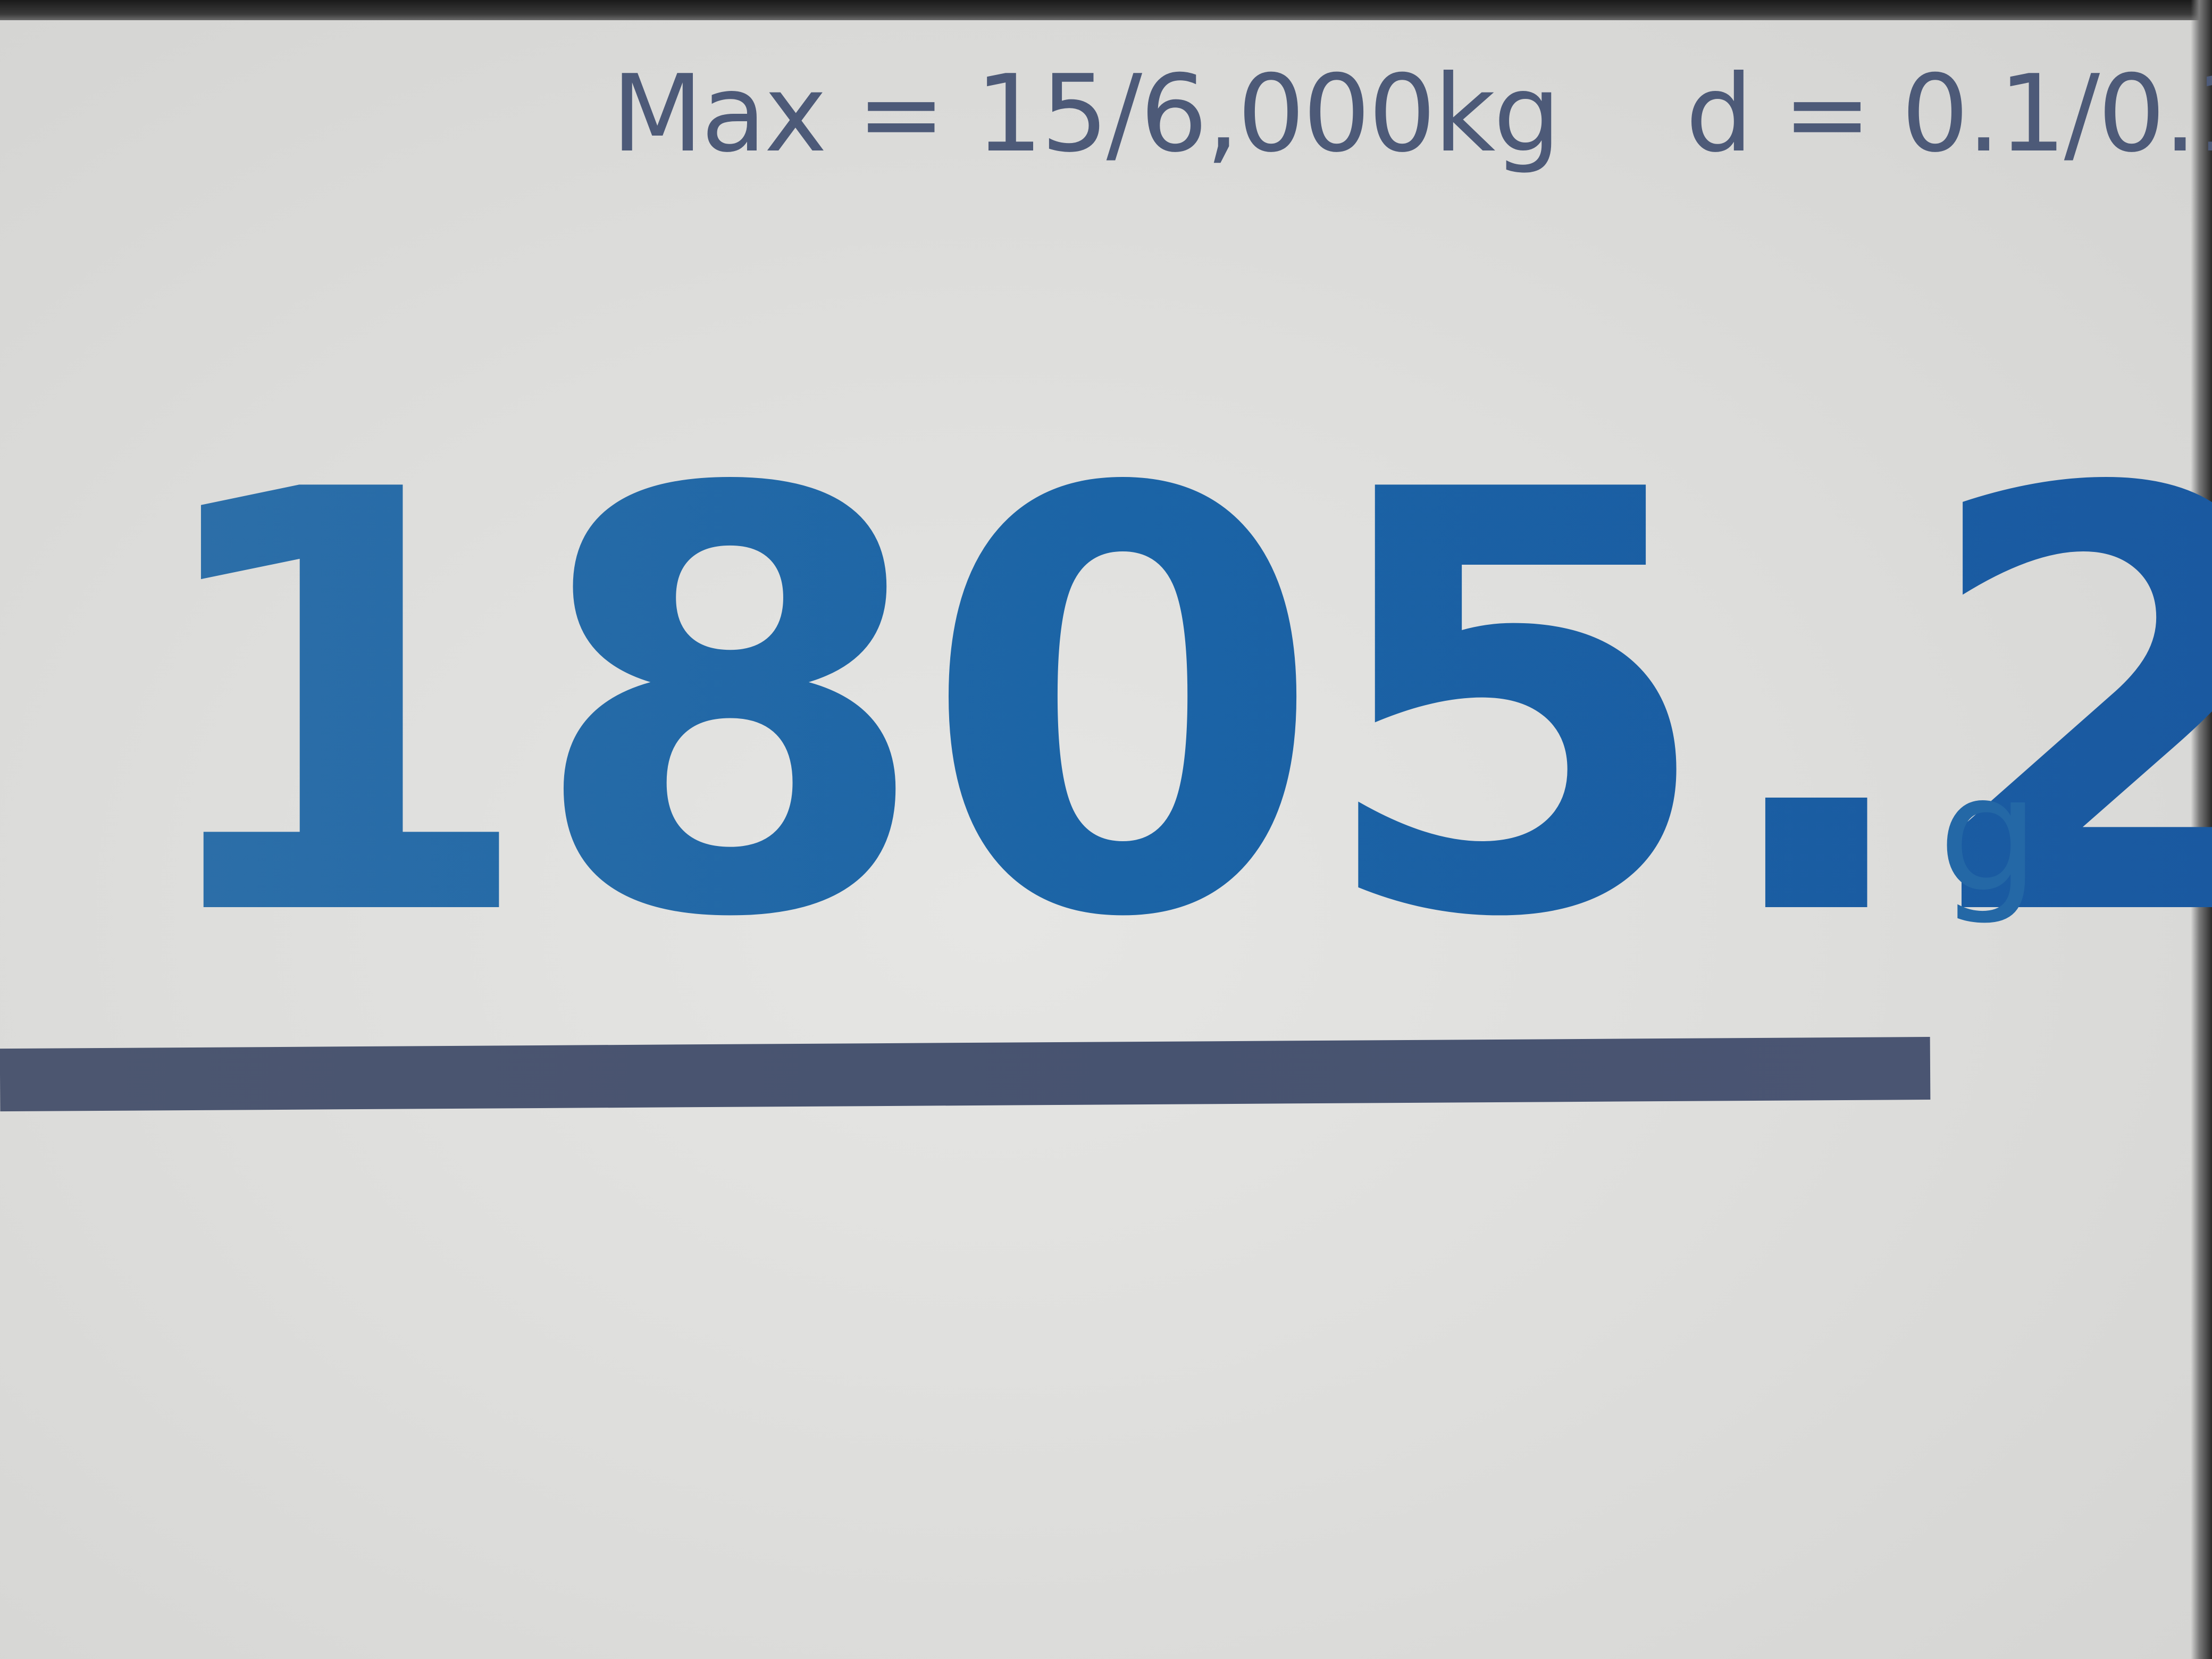  I want to click on division-label: d = 0.1/0.1g, so click(1949, 114).